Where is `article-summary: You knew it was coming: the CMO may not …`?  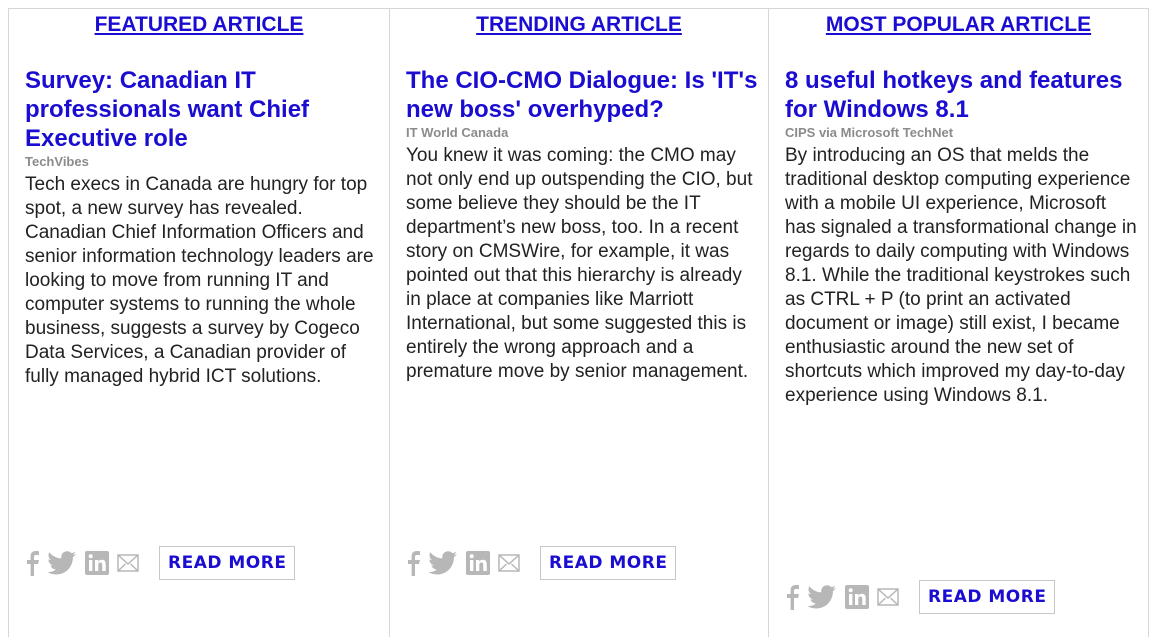
article-summary: You knew it was coming: the CMO may not … is located at coordinates (579, 263).